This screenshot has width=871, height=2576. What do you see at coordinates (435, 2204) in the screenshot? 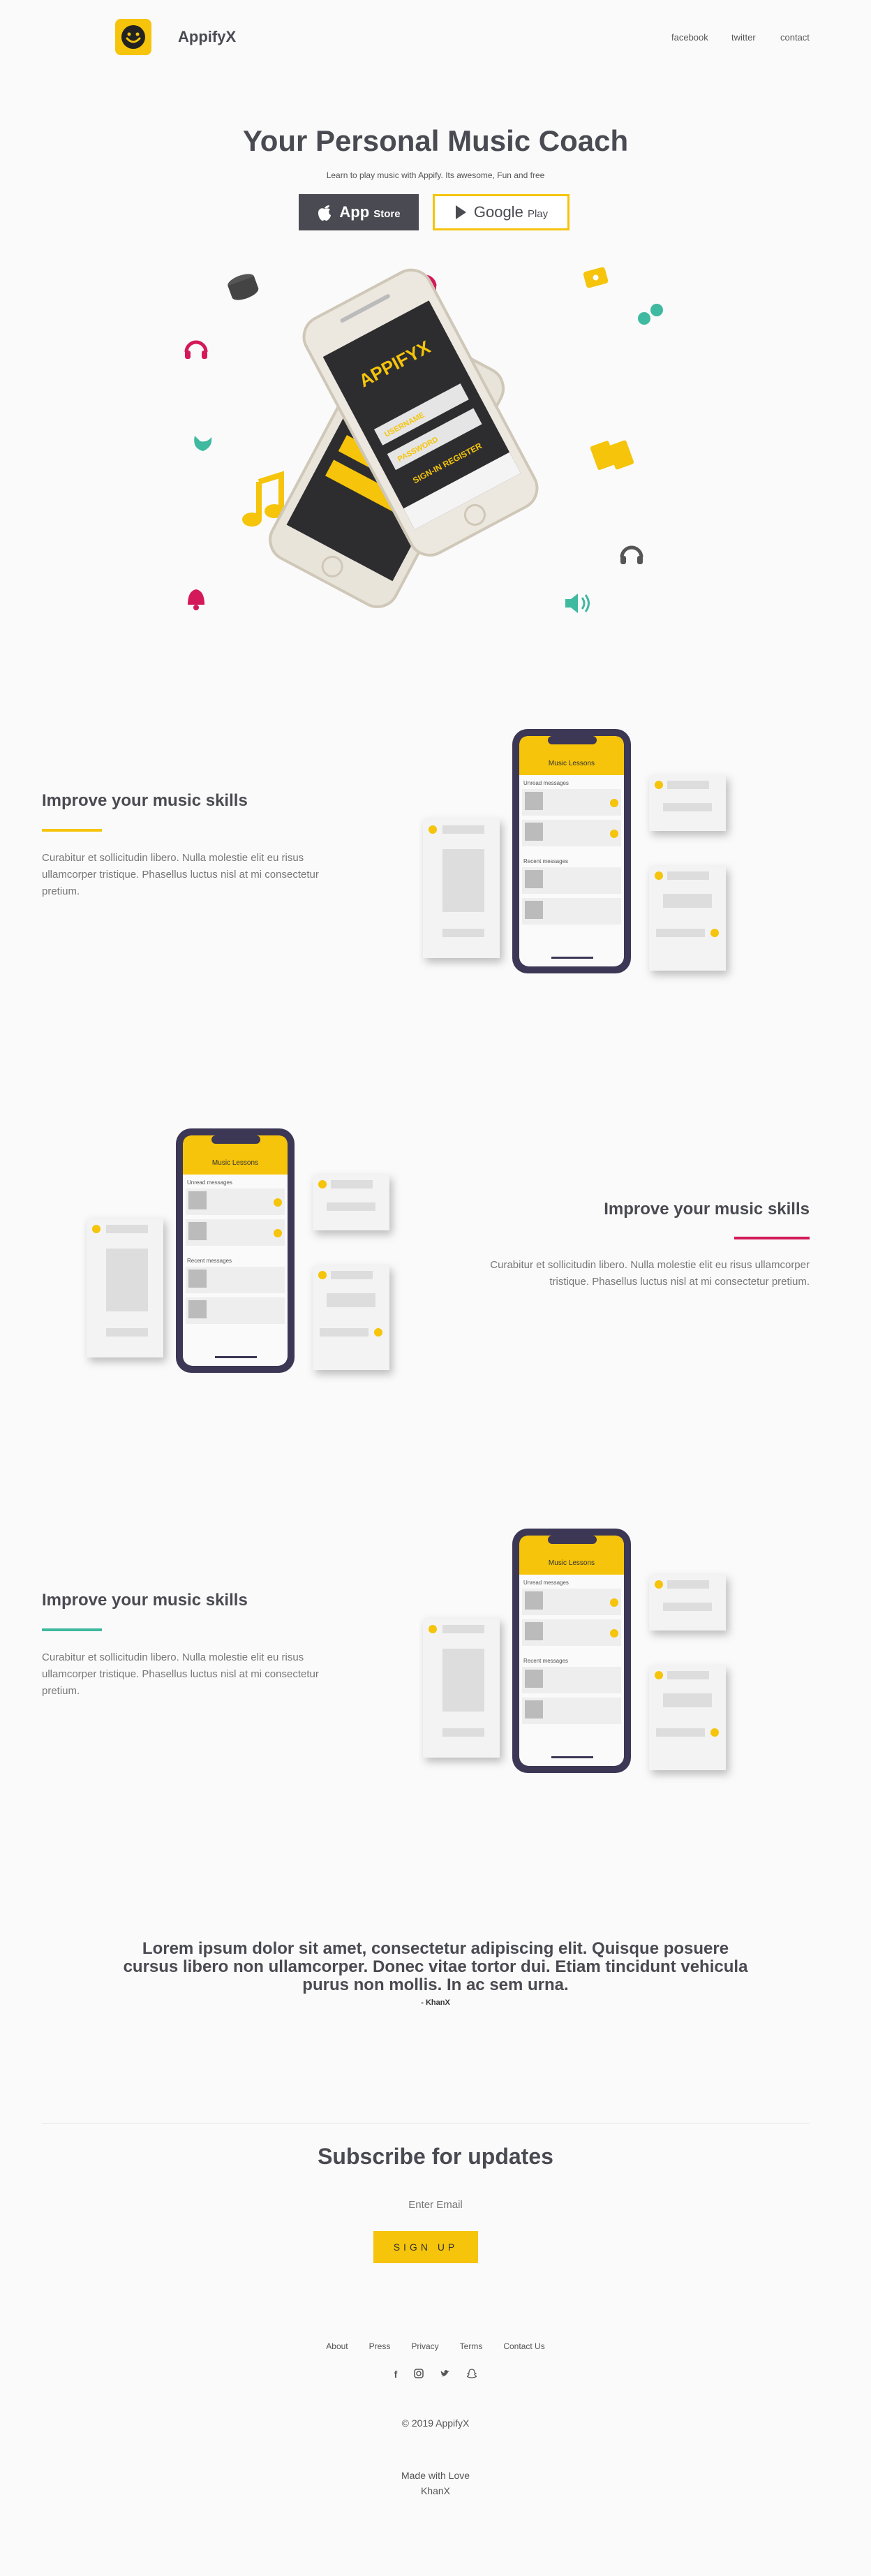
I see `email-input` at bounding box center [435, 2204].